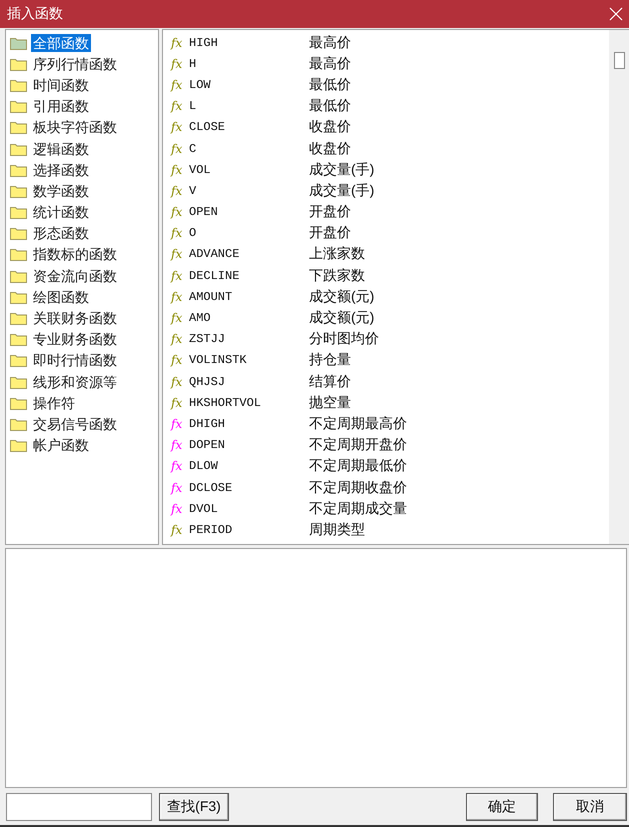 This screenshot has height=827, width=629. What do you see at coordinates (54, 403) in the screenshot?
I see `category-item: 操作符` at bounding box center [54, 403].